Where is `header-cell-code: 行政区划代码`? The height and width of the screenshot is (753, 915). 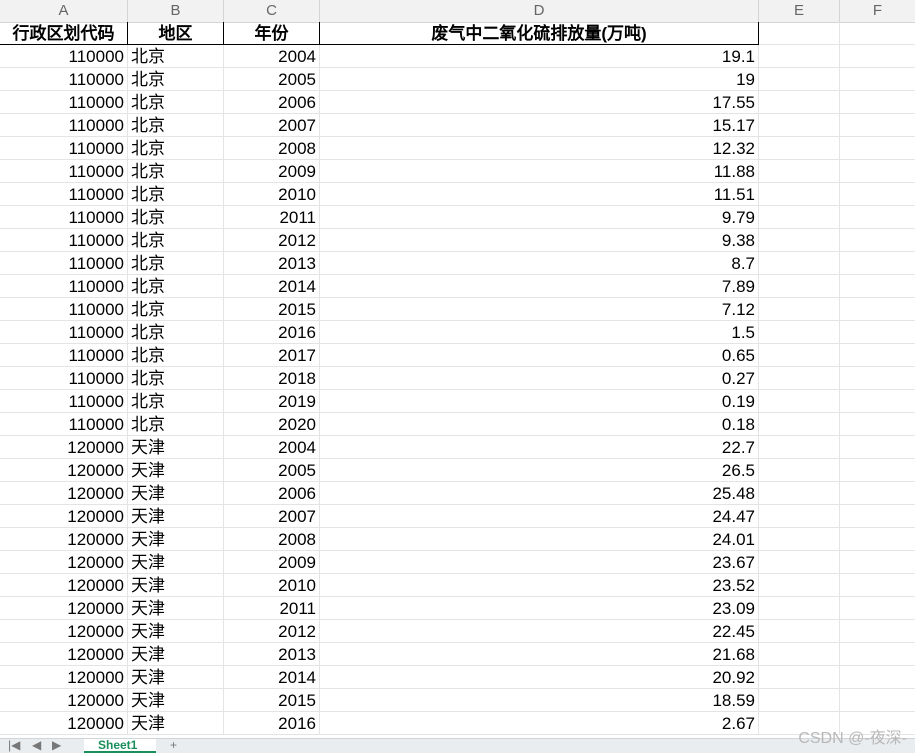 header-cell-code: 行政区划代码 is located at coordinates (64, 33).